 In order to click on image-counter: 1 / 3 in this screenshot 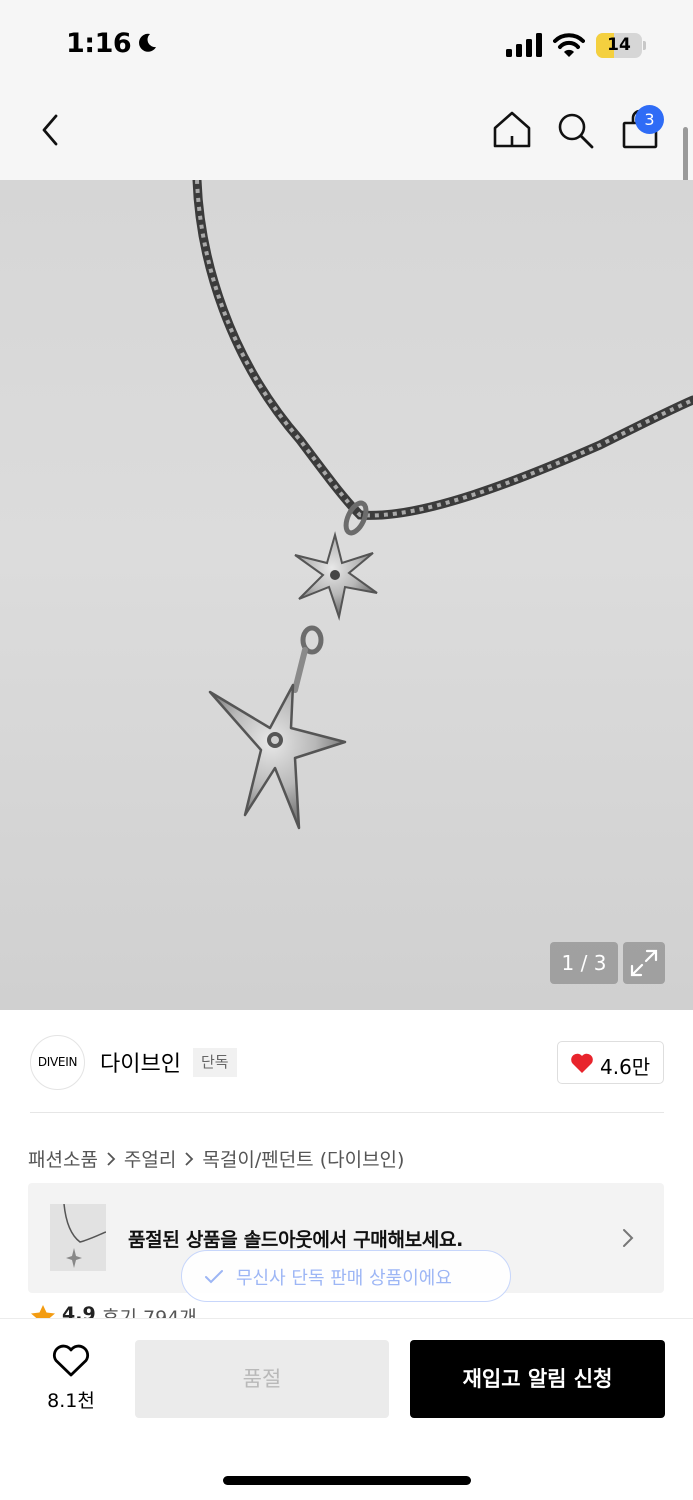, I will do `click(584, 963)`.